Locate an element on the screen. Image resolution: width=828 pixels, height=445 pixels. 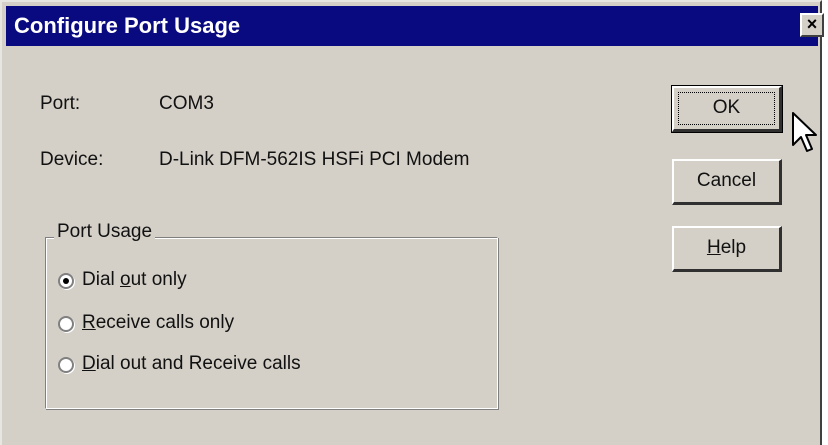
ok-button-label: OK is located at coordinates (726, 107).